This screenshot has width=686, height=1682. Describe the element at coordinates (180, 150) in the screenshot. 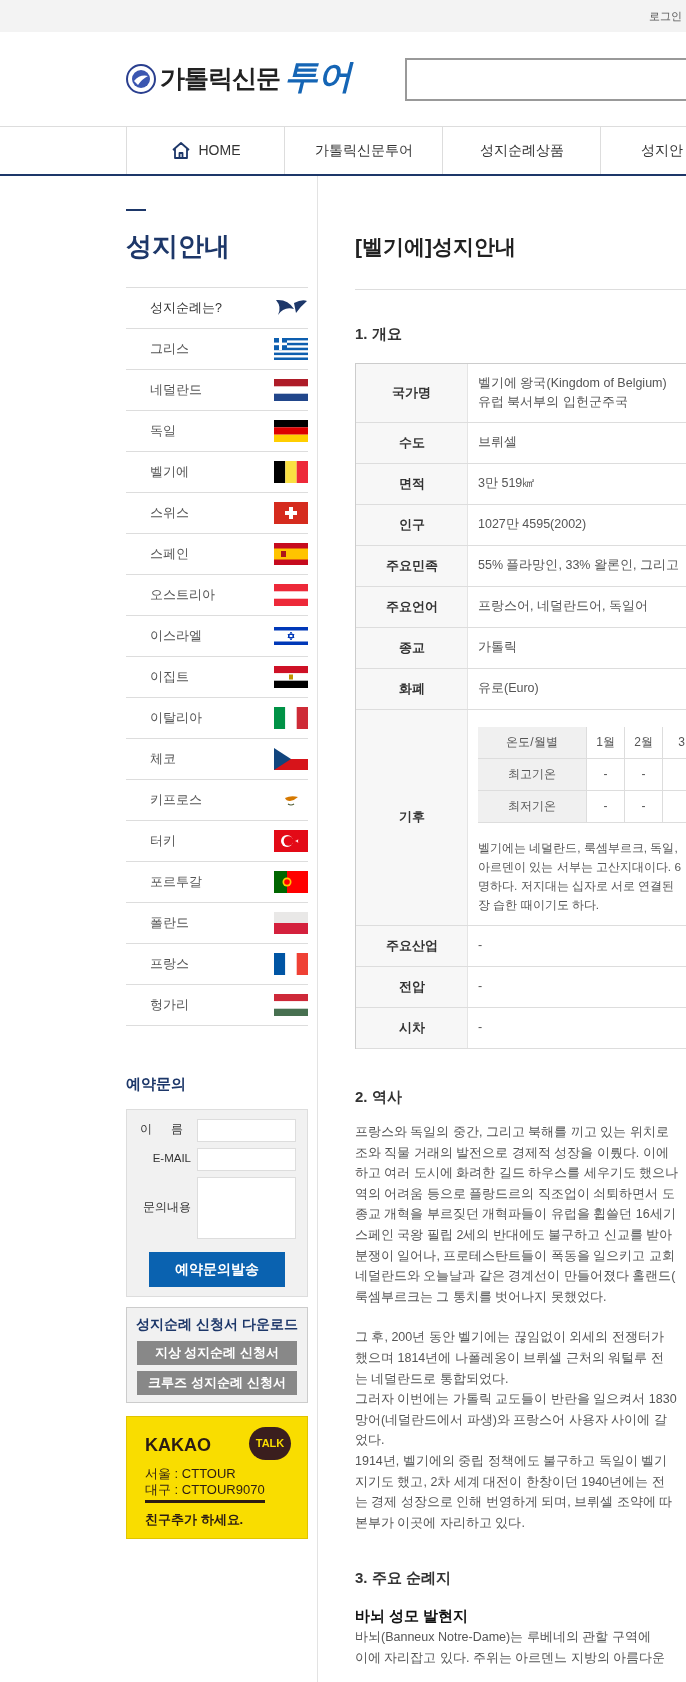

I see `home-icon` at that location.